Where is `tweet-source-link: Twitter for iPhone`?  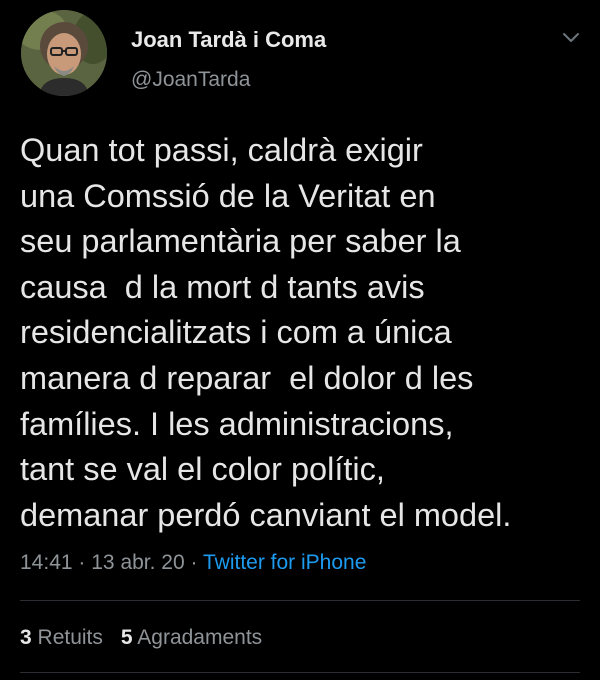
tweet-source-link: Twitter for iPhone is located at coordinates (284, 562).